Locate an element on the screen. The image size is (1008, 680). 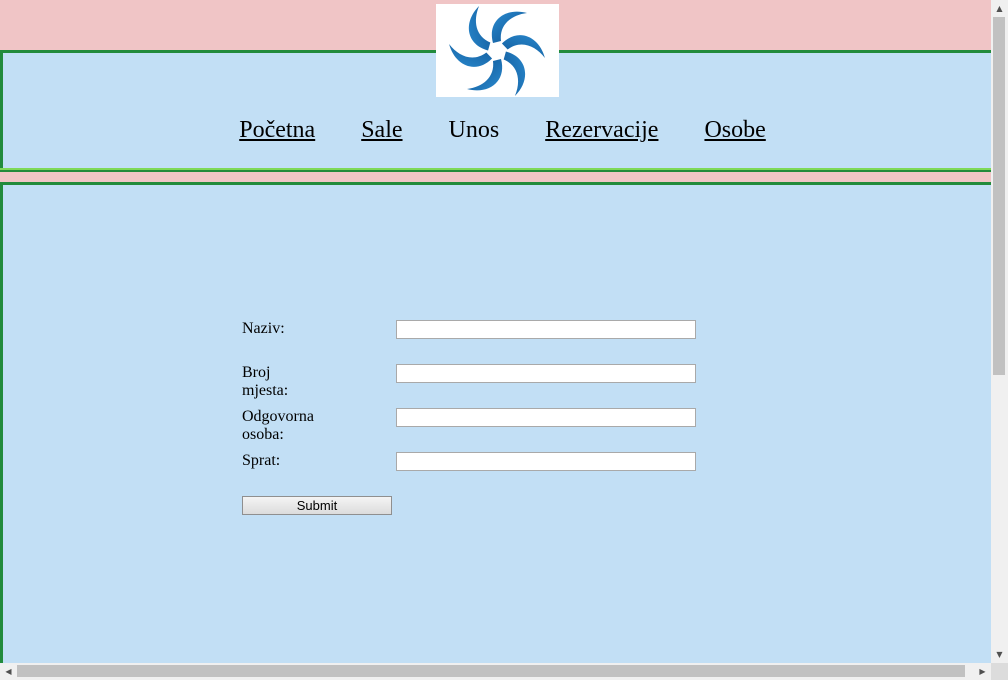
scrollbar-corner is located at coordinates (999, 671).